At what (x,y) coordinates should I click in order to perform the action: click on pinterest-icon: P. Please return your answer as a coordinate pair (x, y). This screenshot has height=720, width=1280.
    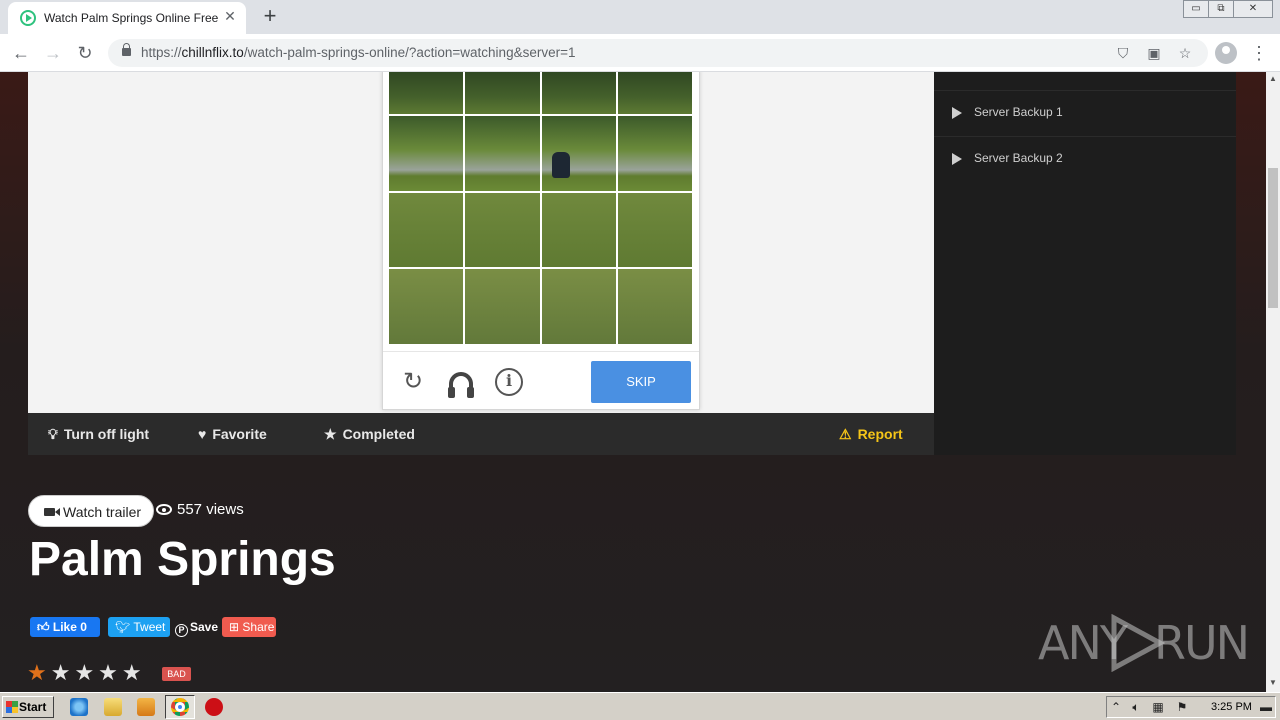
    Looking at the image, I should click on (181, 630).